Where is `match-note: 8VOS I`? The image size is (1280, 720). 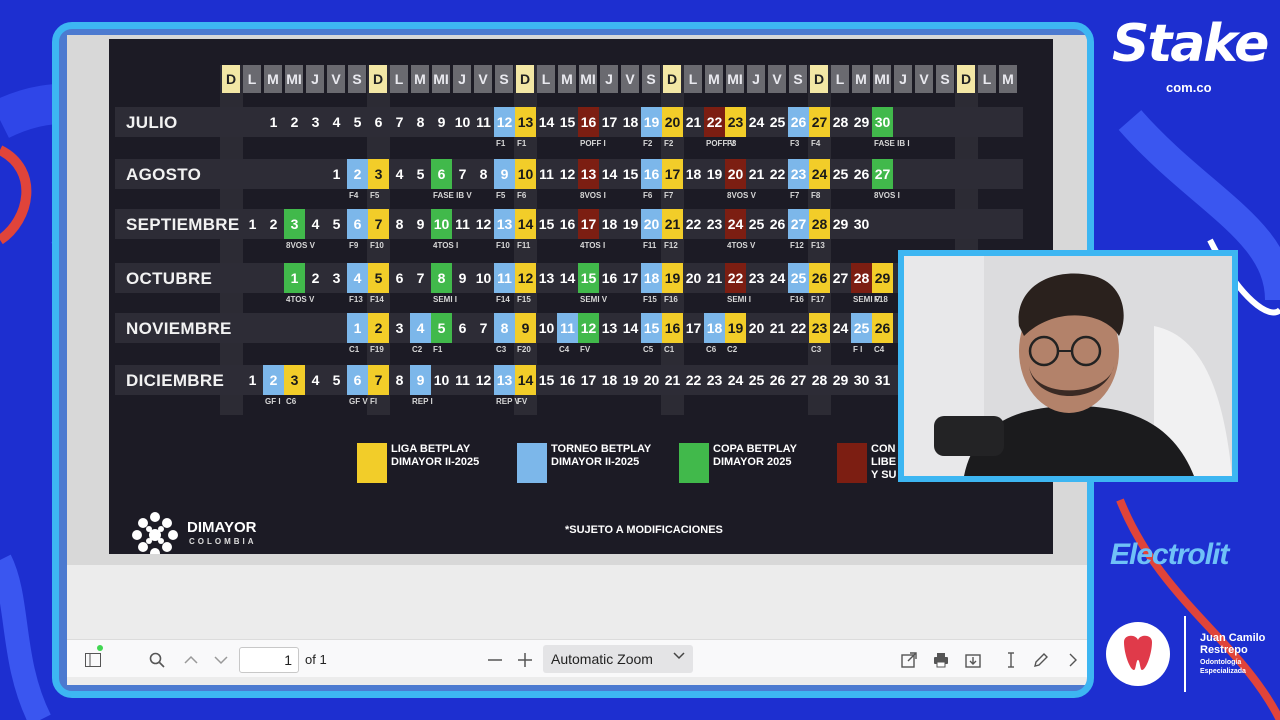 match-note: 8VOS I is located at coordinates (887, 195).